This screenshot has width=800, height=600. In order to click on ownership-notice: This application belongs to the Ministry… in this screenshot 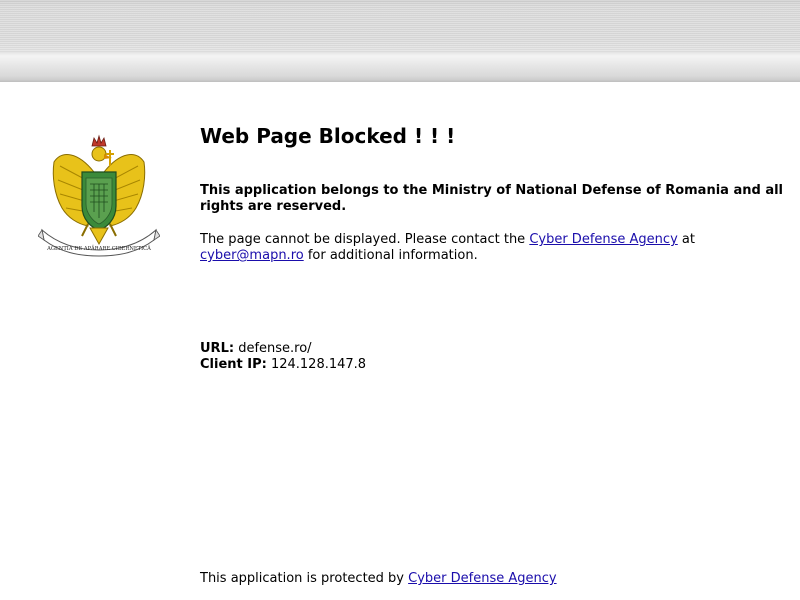, I will do `click(492, 198)`.